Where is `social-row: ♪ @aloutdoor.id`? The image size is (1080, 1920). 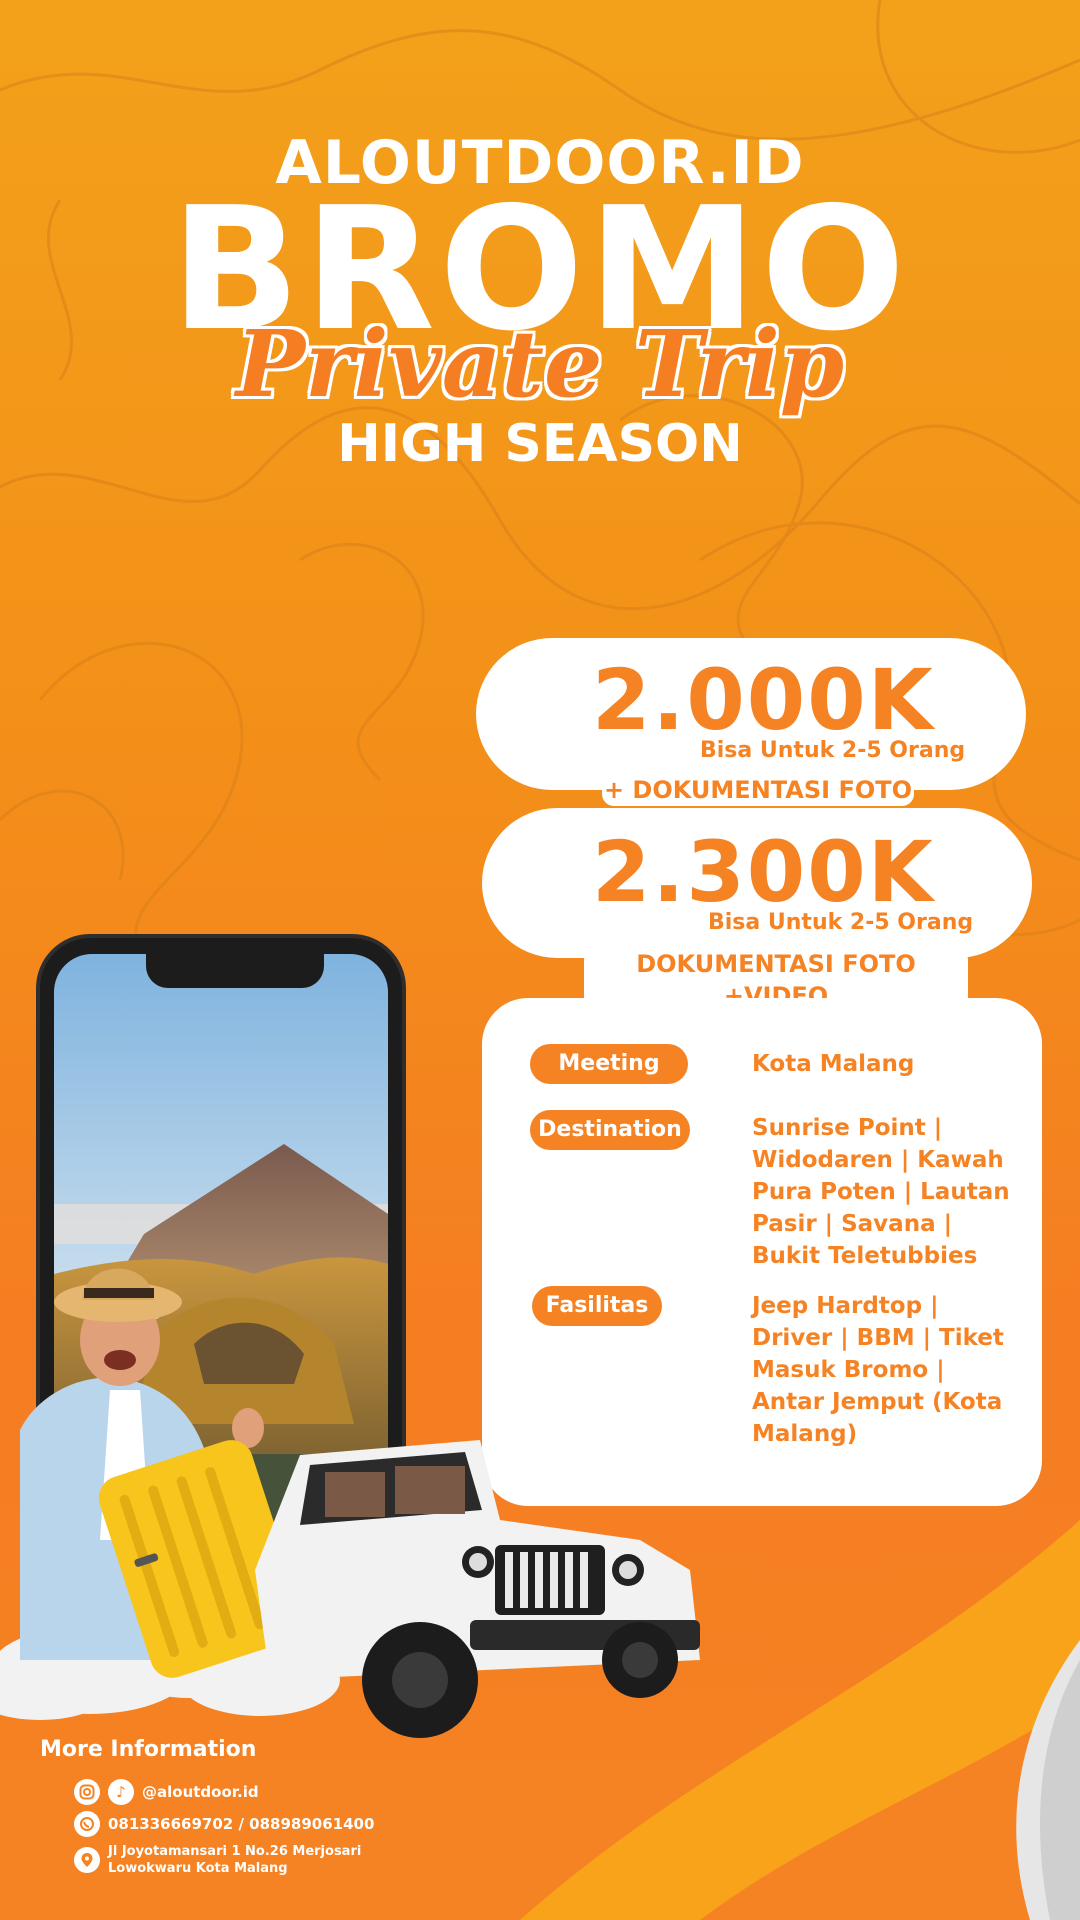
social-row: ♪ @aloutdoor.id is located at coordinates (166, 1792).